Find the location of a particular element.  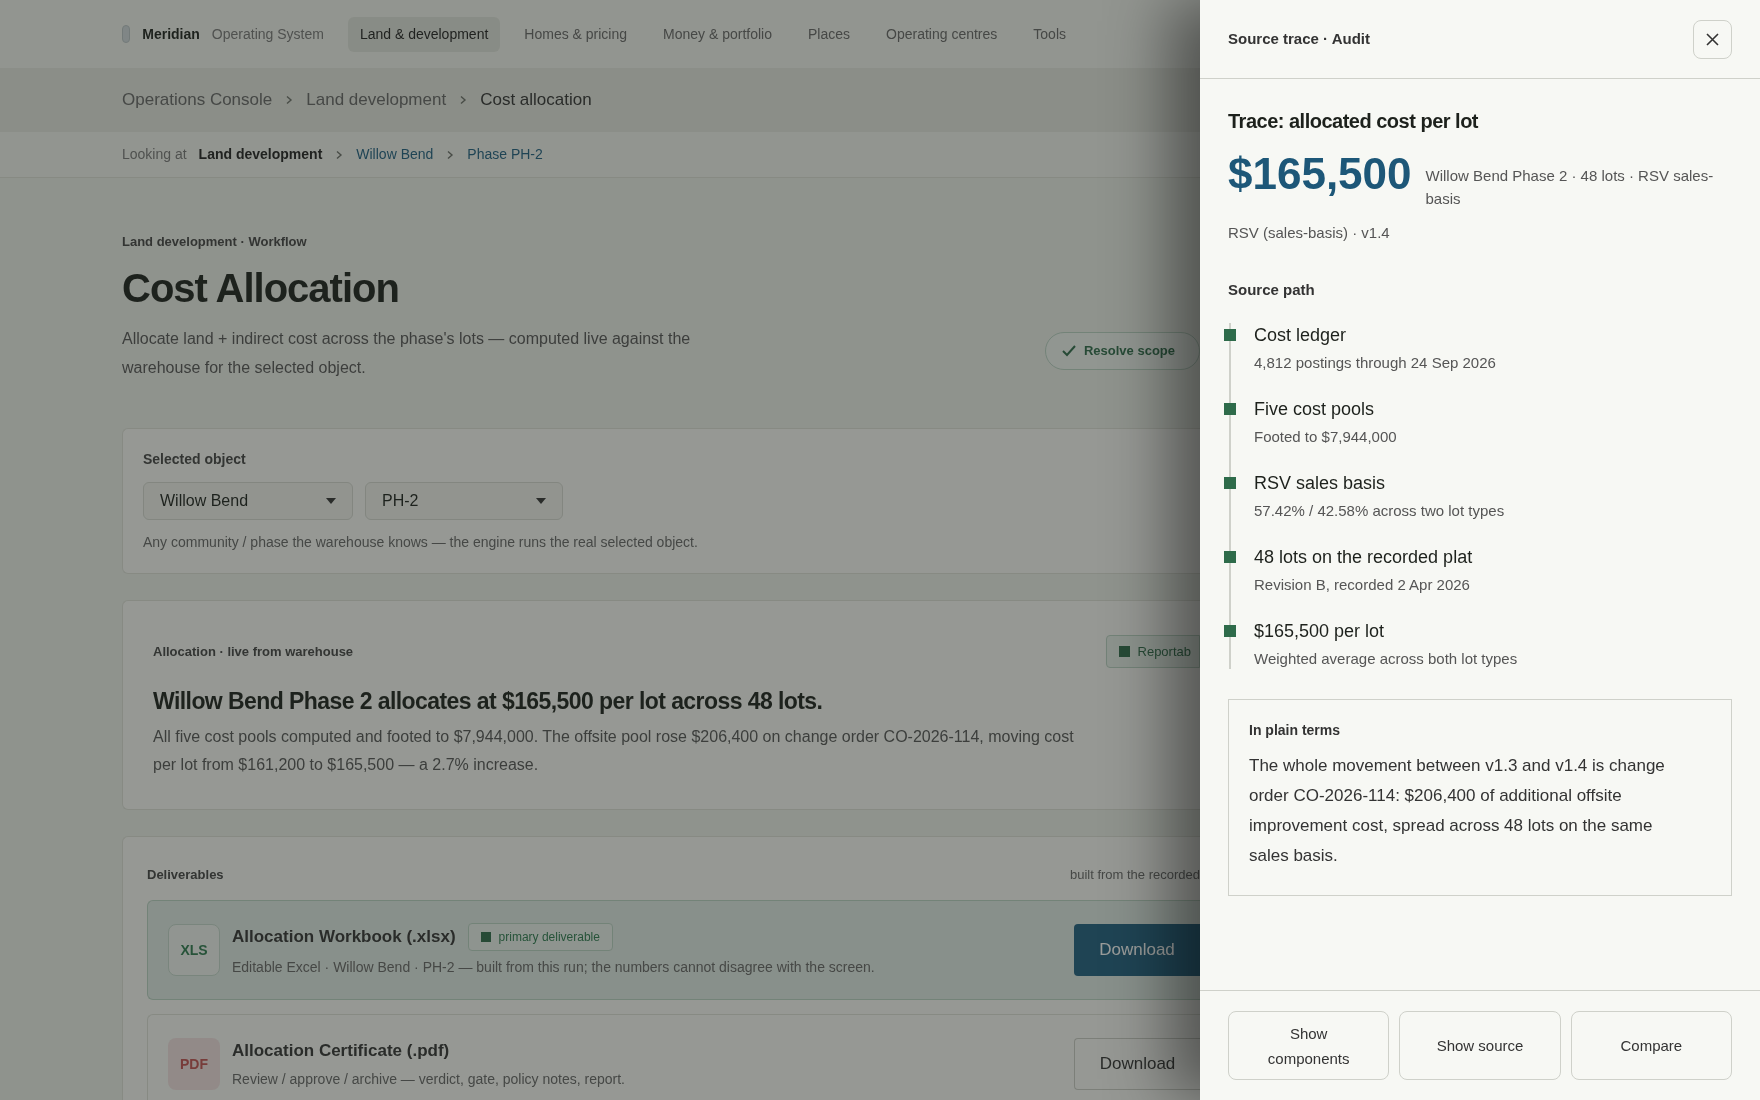

primary-tag: primary deliverable is located at coordinates (540, 936).